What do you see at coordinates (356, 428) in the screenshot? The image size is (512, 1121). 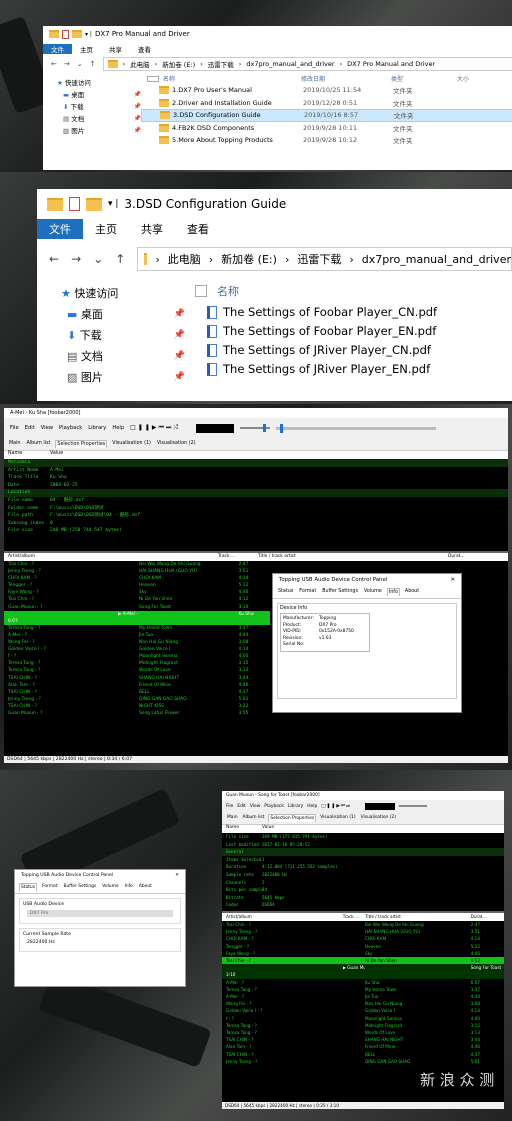 I see `seek-bar` at bounding box center [356, 428].